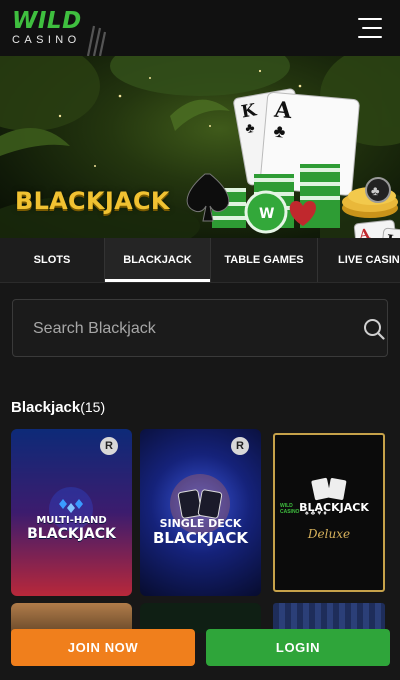 This screenshot has width=400, height=680. Describe the element at coordinates (183, 329) in the screenshot. I see `search-input` at that location.